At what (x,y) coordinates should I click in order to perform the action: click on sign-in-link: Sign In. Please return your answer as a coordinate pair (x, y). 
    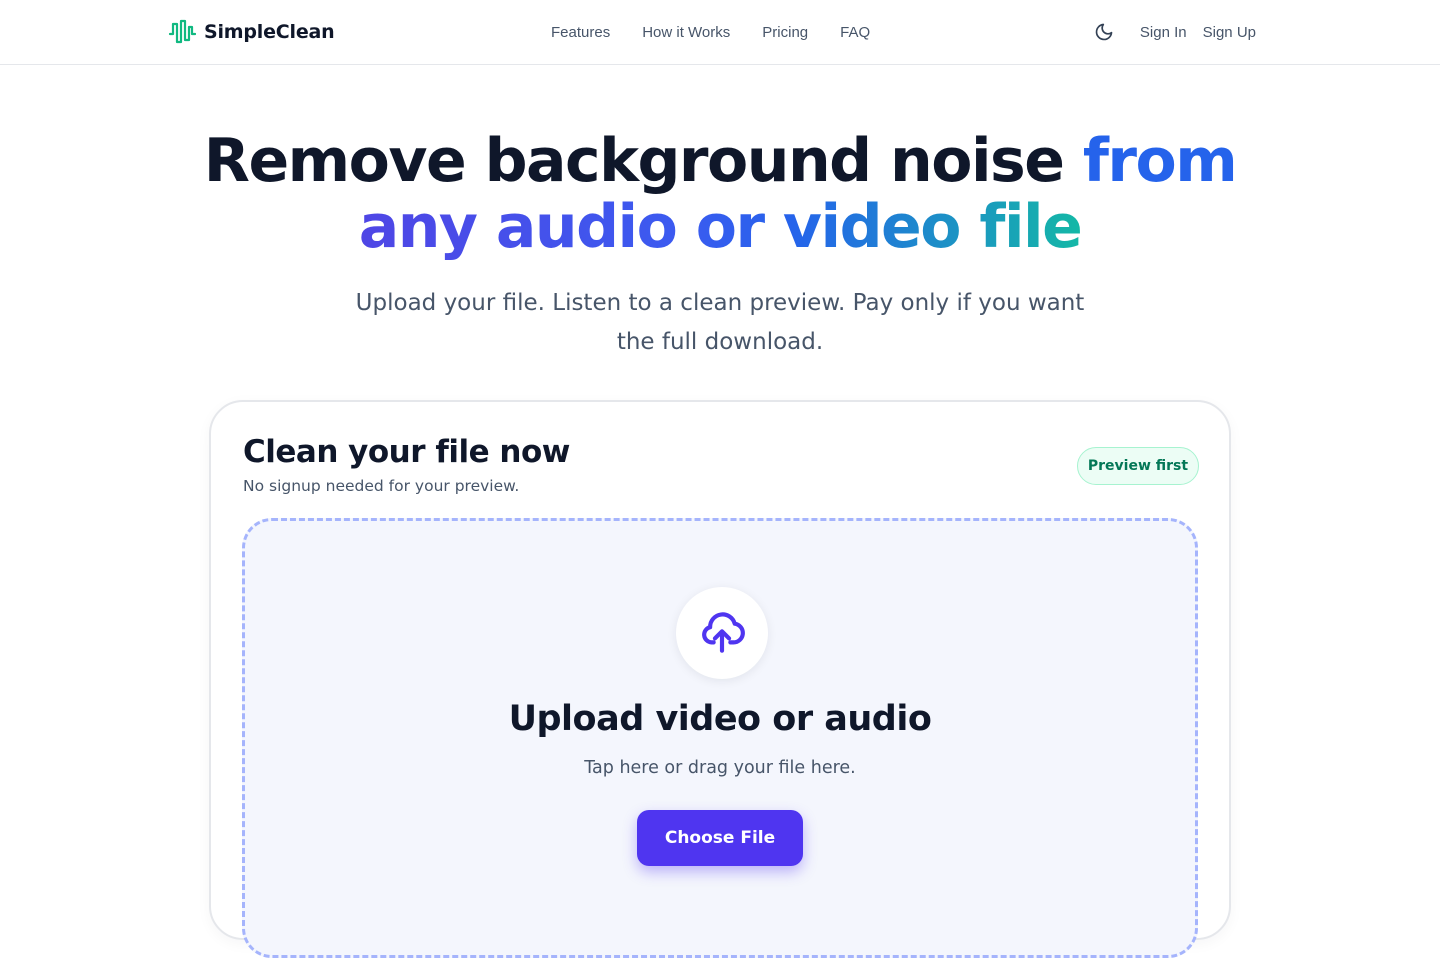
    Looking at the image, I should click on (1163, 32).